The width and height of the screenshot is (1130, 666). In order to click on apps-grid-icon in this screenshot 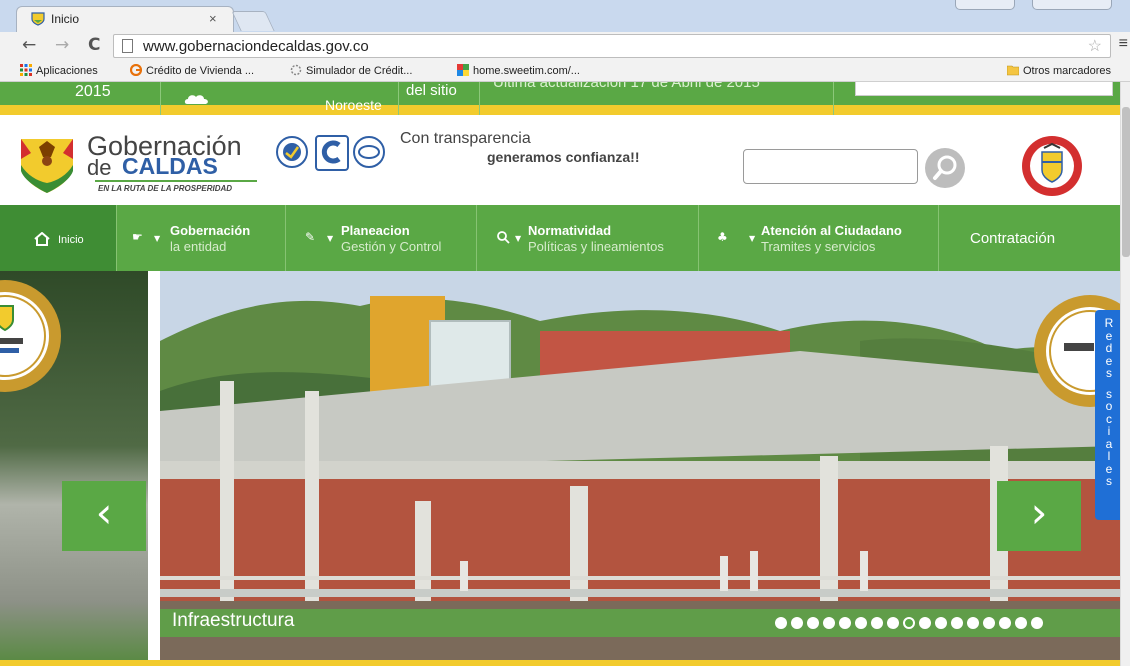, I will do `click(26, 70)`.